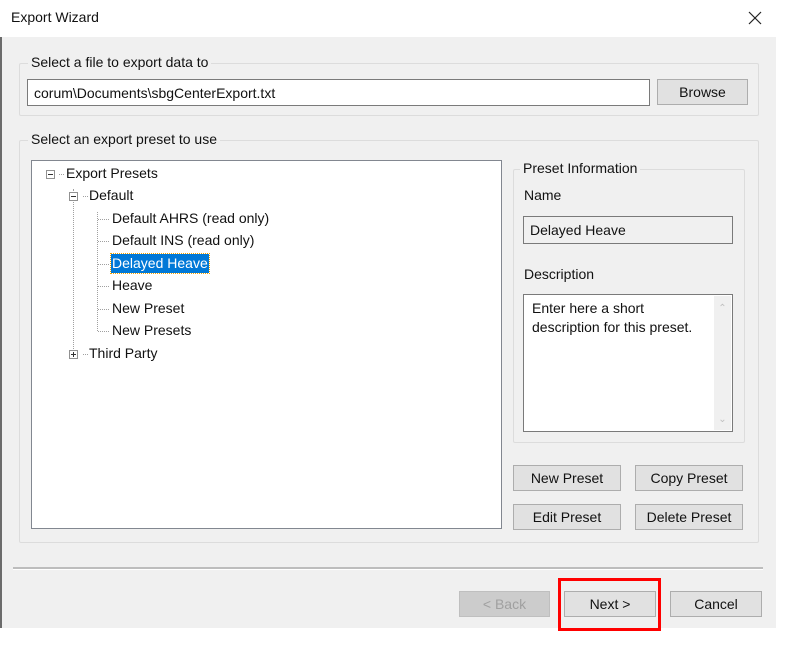  What do you see at coordinates (55, 17) in the screenshot?
I see `window-title: Export Wizard` at bounding box center [55, 17].